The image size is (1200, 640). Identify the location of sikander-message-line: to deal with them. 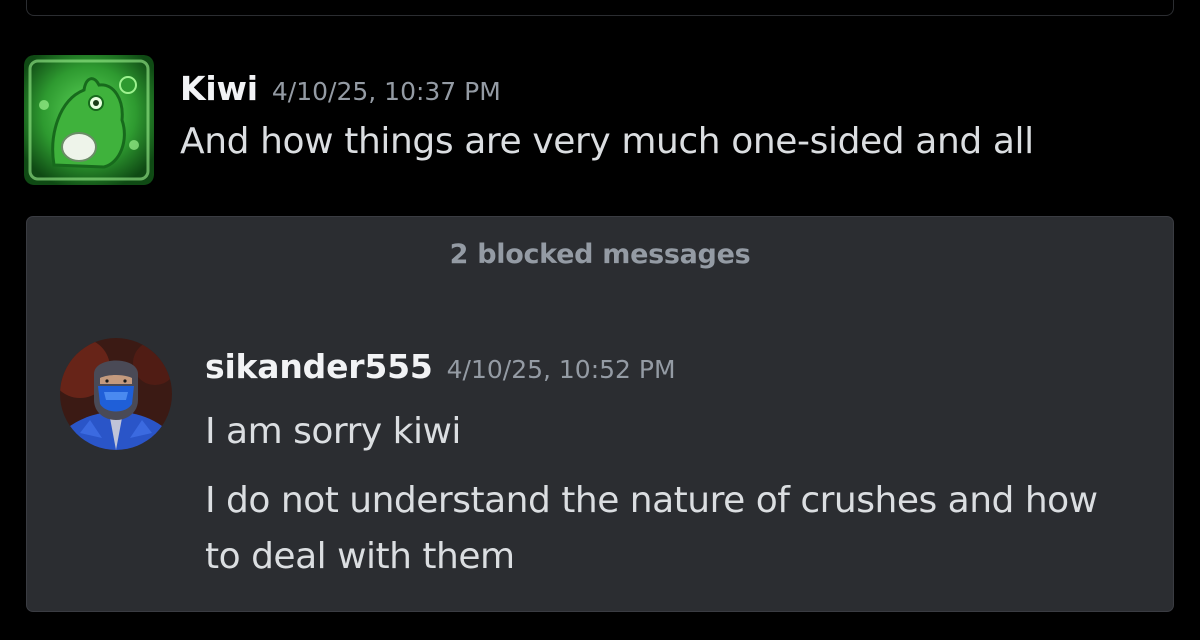
(360, 556).